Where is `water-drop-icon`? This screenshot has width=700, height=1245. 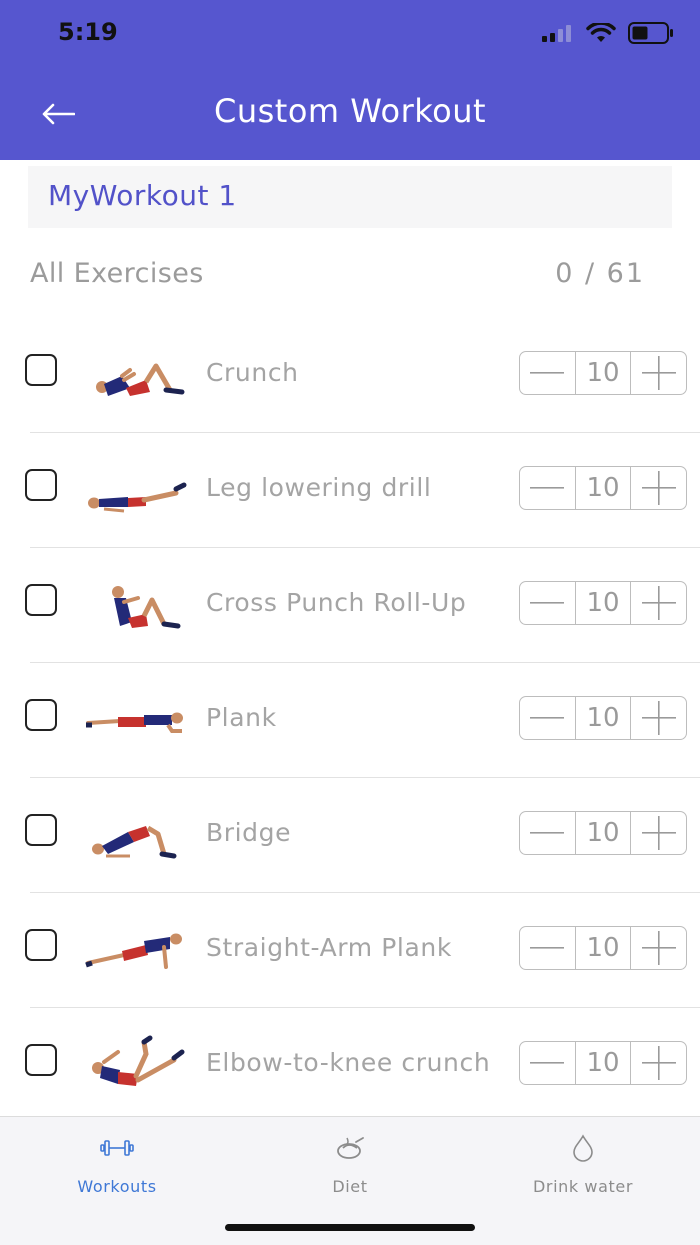 water-drop-icon is located at coordinates (583, 1148).